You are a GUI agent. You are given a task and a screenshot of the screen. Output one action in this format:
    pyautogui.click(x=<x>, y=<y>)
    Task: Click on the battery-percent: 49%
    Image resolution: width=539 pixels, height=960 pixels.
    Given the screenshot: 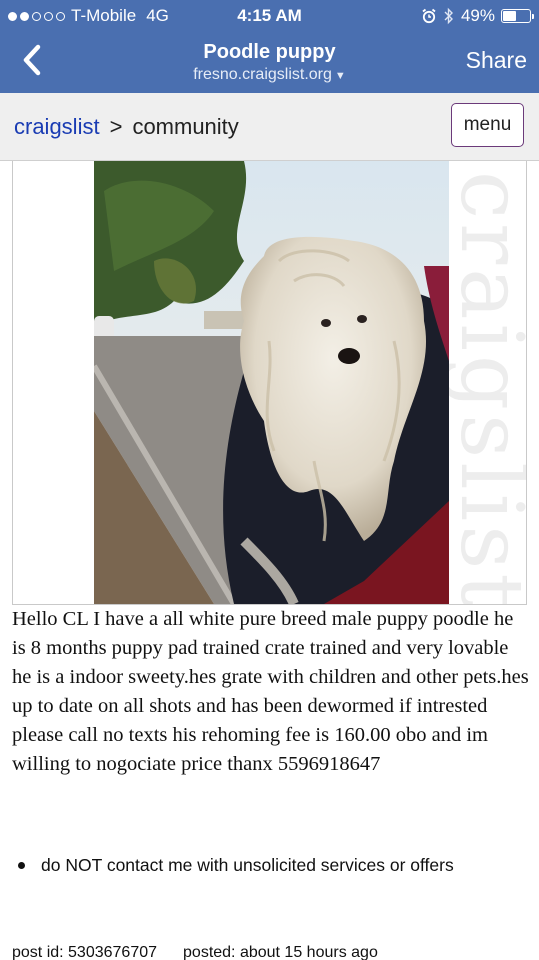 What is the action you would take?
    pyautogui.click(x=477, y=15)
    